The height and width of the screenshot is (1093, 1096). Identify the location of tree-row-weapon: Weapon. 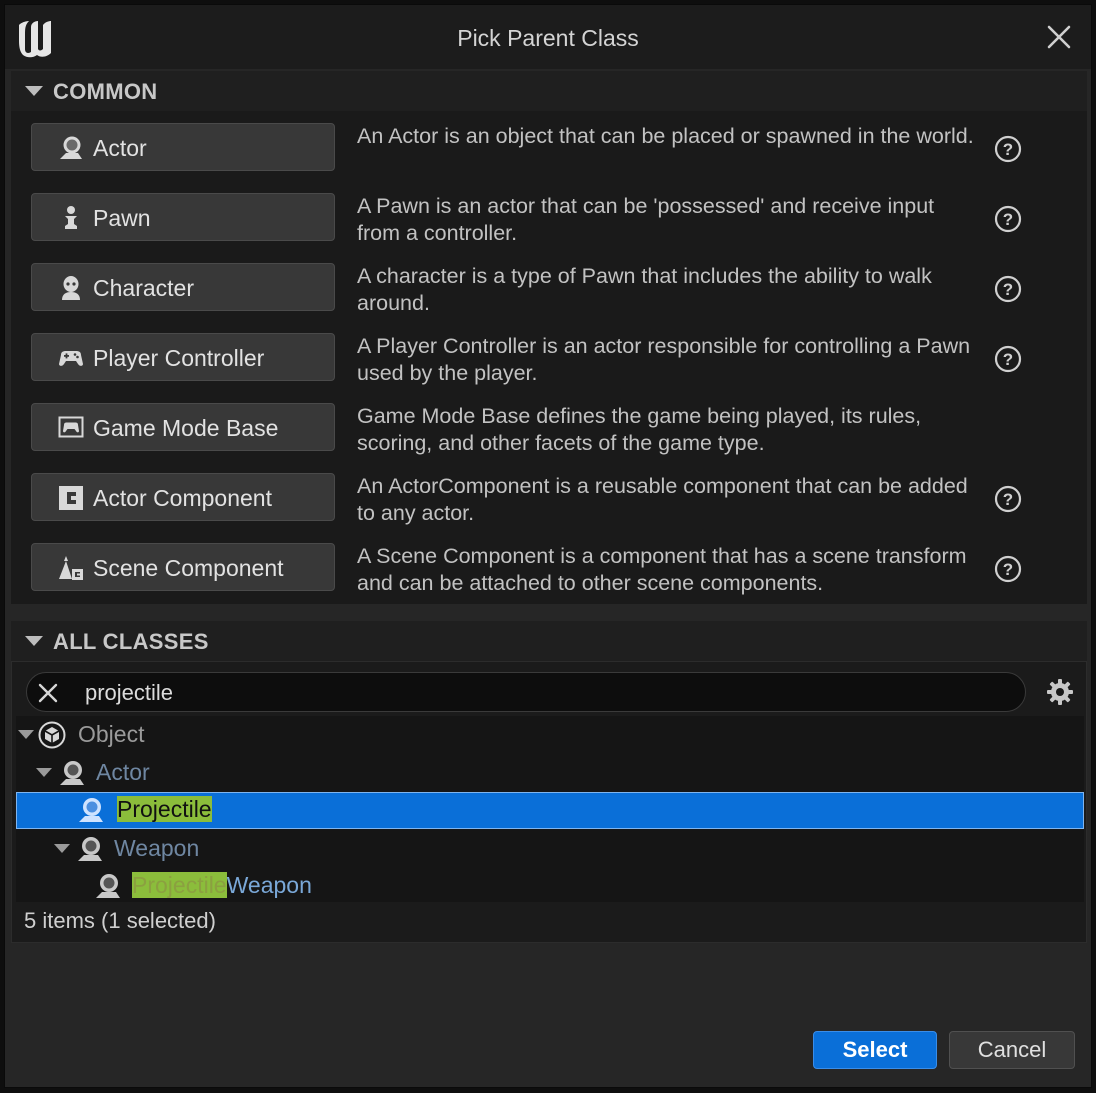
(550, 848).